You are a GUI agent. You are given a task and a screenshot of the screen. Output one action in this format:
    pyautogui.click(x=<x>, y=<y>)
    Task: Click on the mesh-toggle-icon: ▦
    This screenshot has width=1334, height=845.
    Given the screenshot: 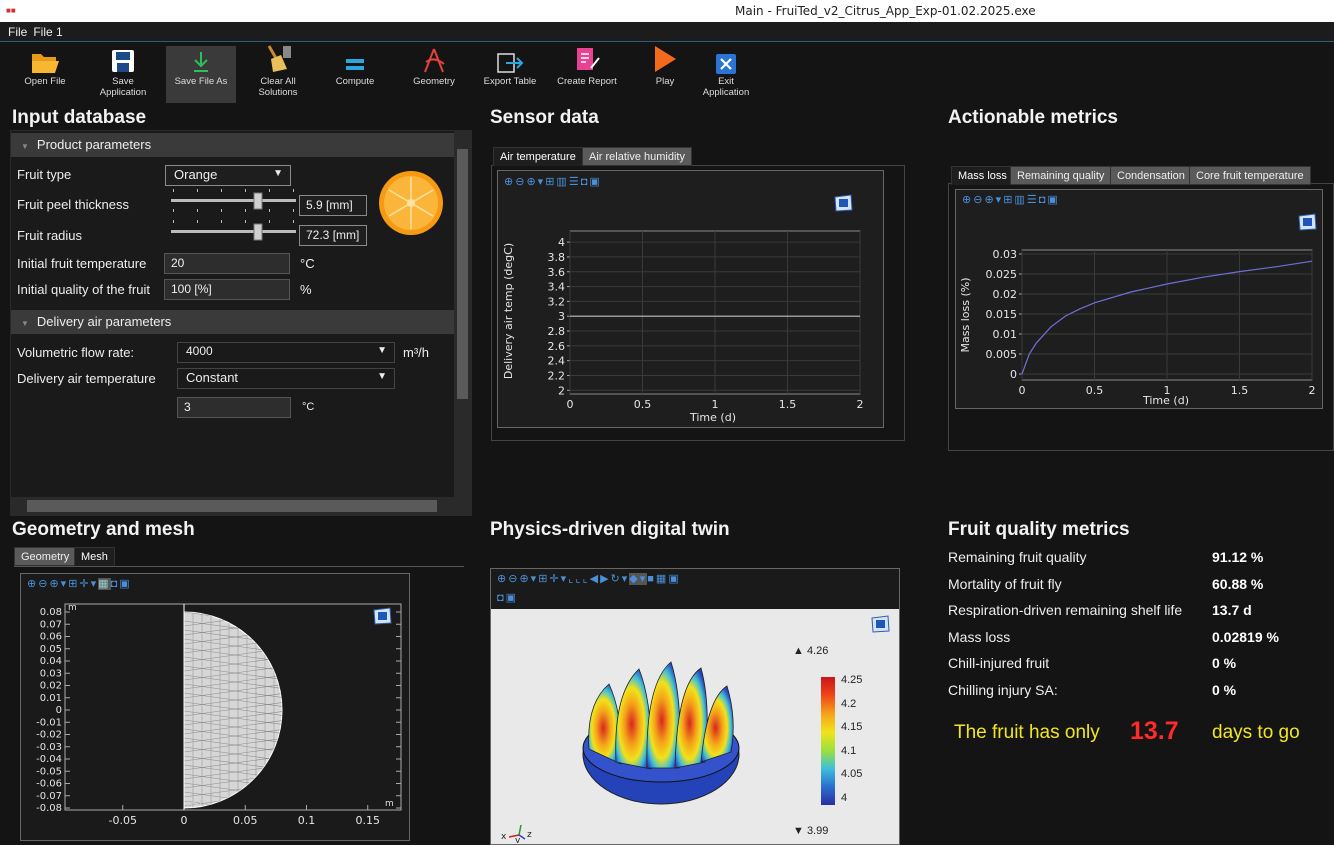 What is the action you would take?
    pyautogui.click(x=104, y=584)
    